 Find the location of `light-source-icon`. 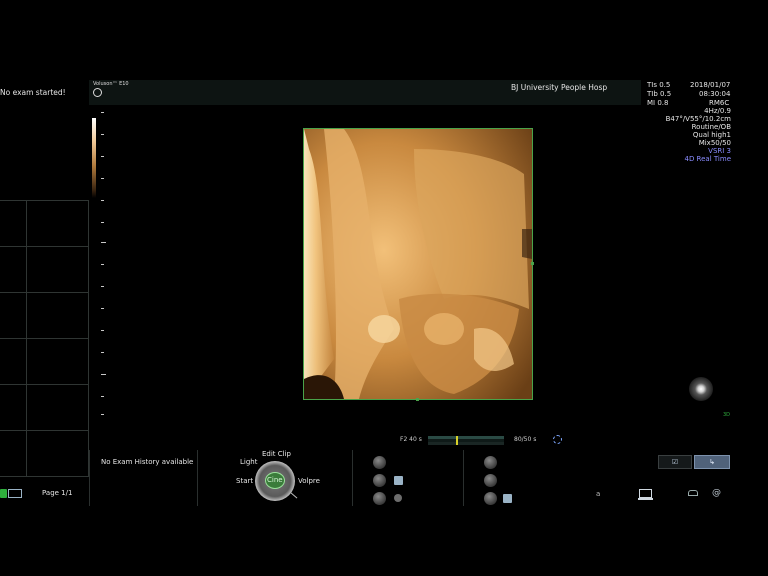

light-source-icon is located at coordinates (701, 389).